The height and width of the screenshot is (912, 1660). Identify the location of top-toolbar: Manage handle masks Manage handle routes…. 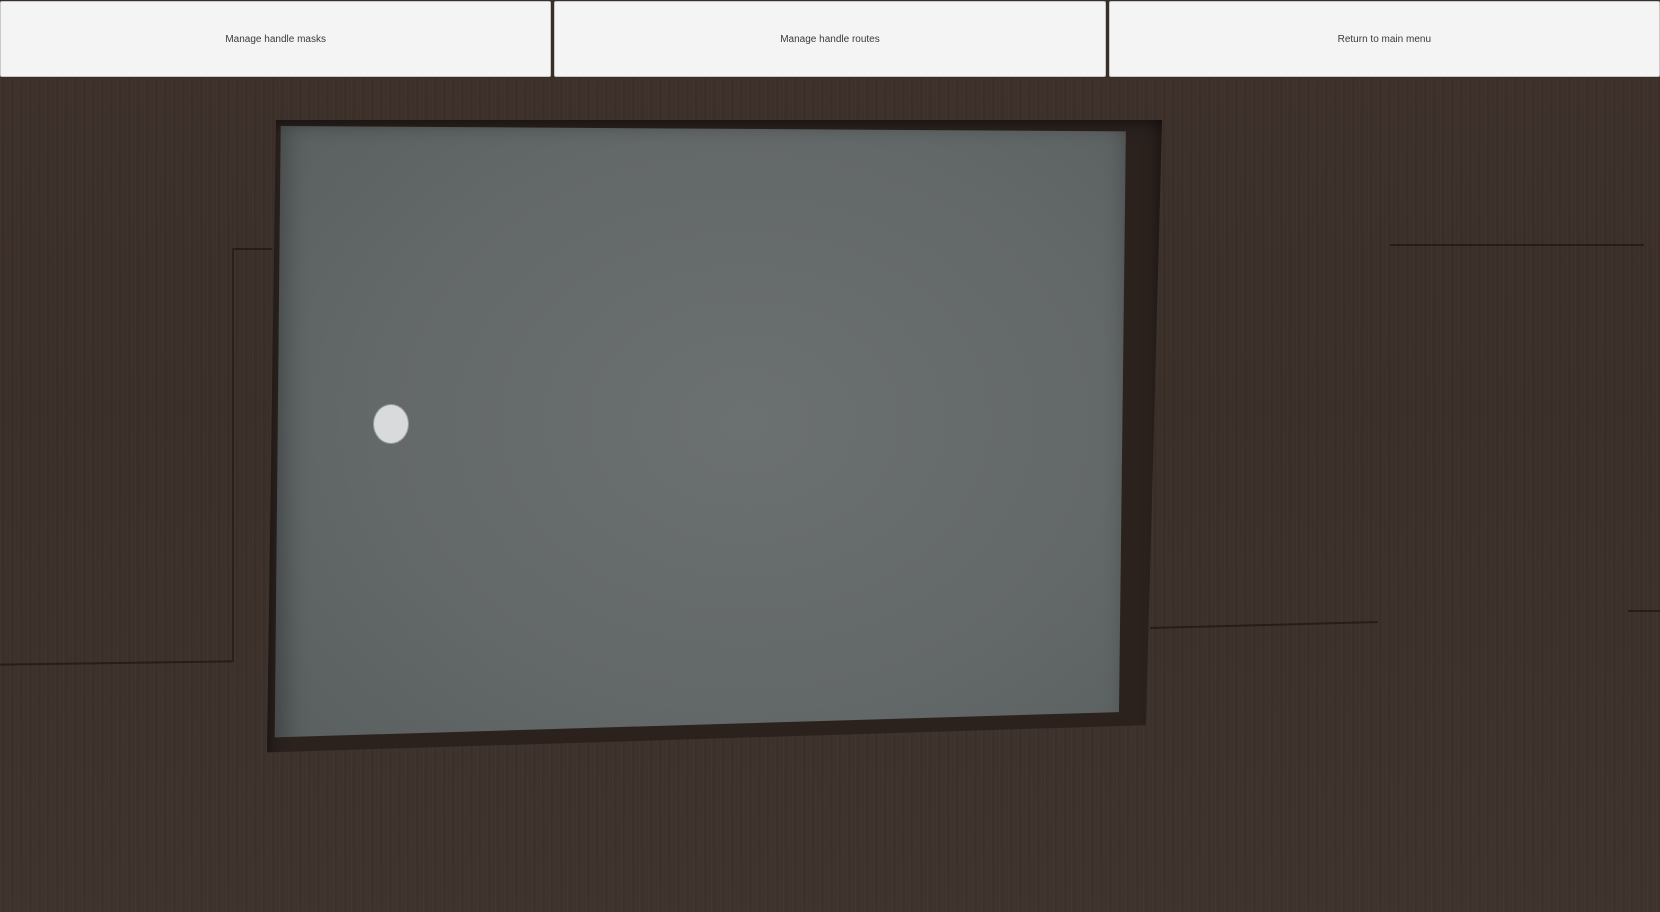
(830, 39).